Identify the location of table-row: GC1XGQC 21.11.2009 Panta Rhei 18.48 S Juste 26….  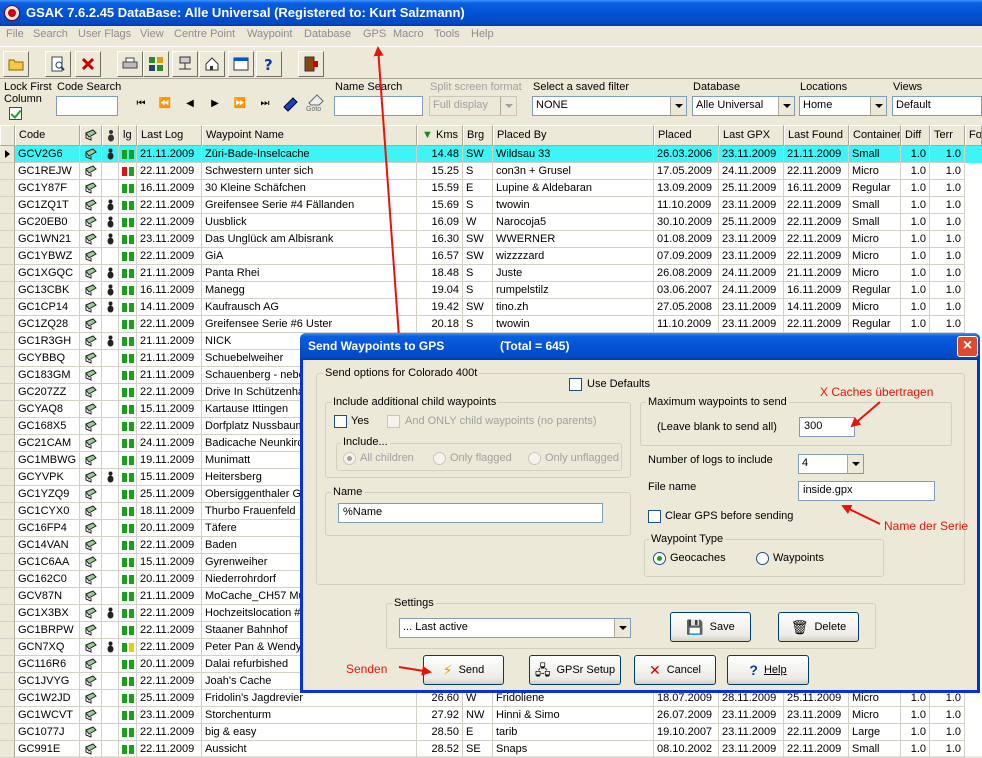
(491, 273).